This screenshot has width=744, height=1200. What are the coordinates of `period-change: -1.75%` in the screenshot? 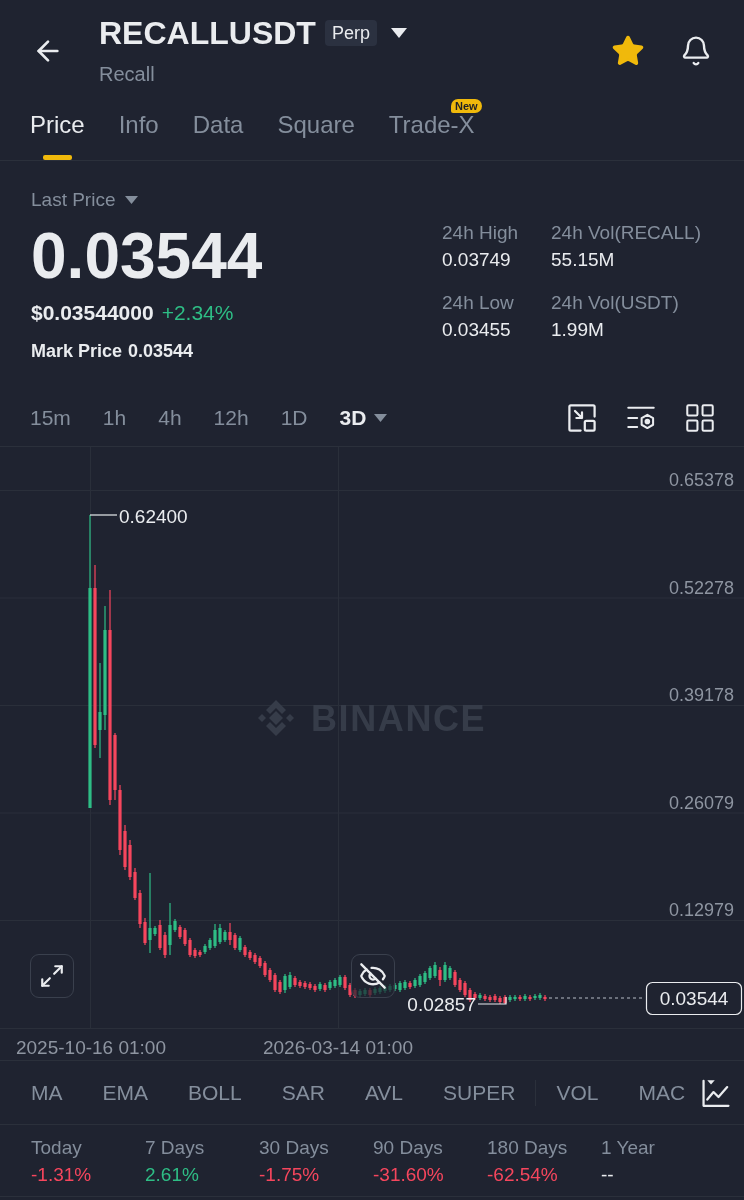 It's located at (290, 1175).